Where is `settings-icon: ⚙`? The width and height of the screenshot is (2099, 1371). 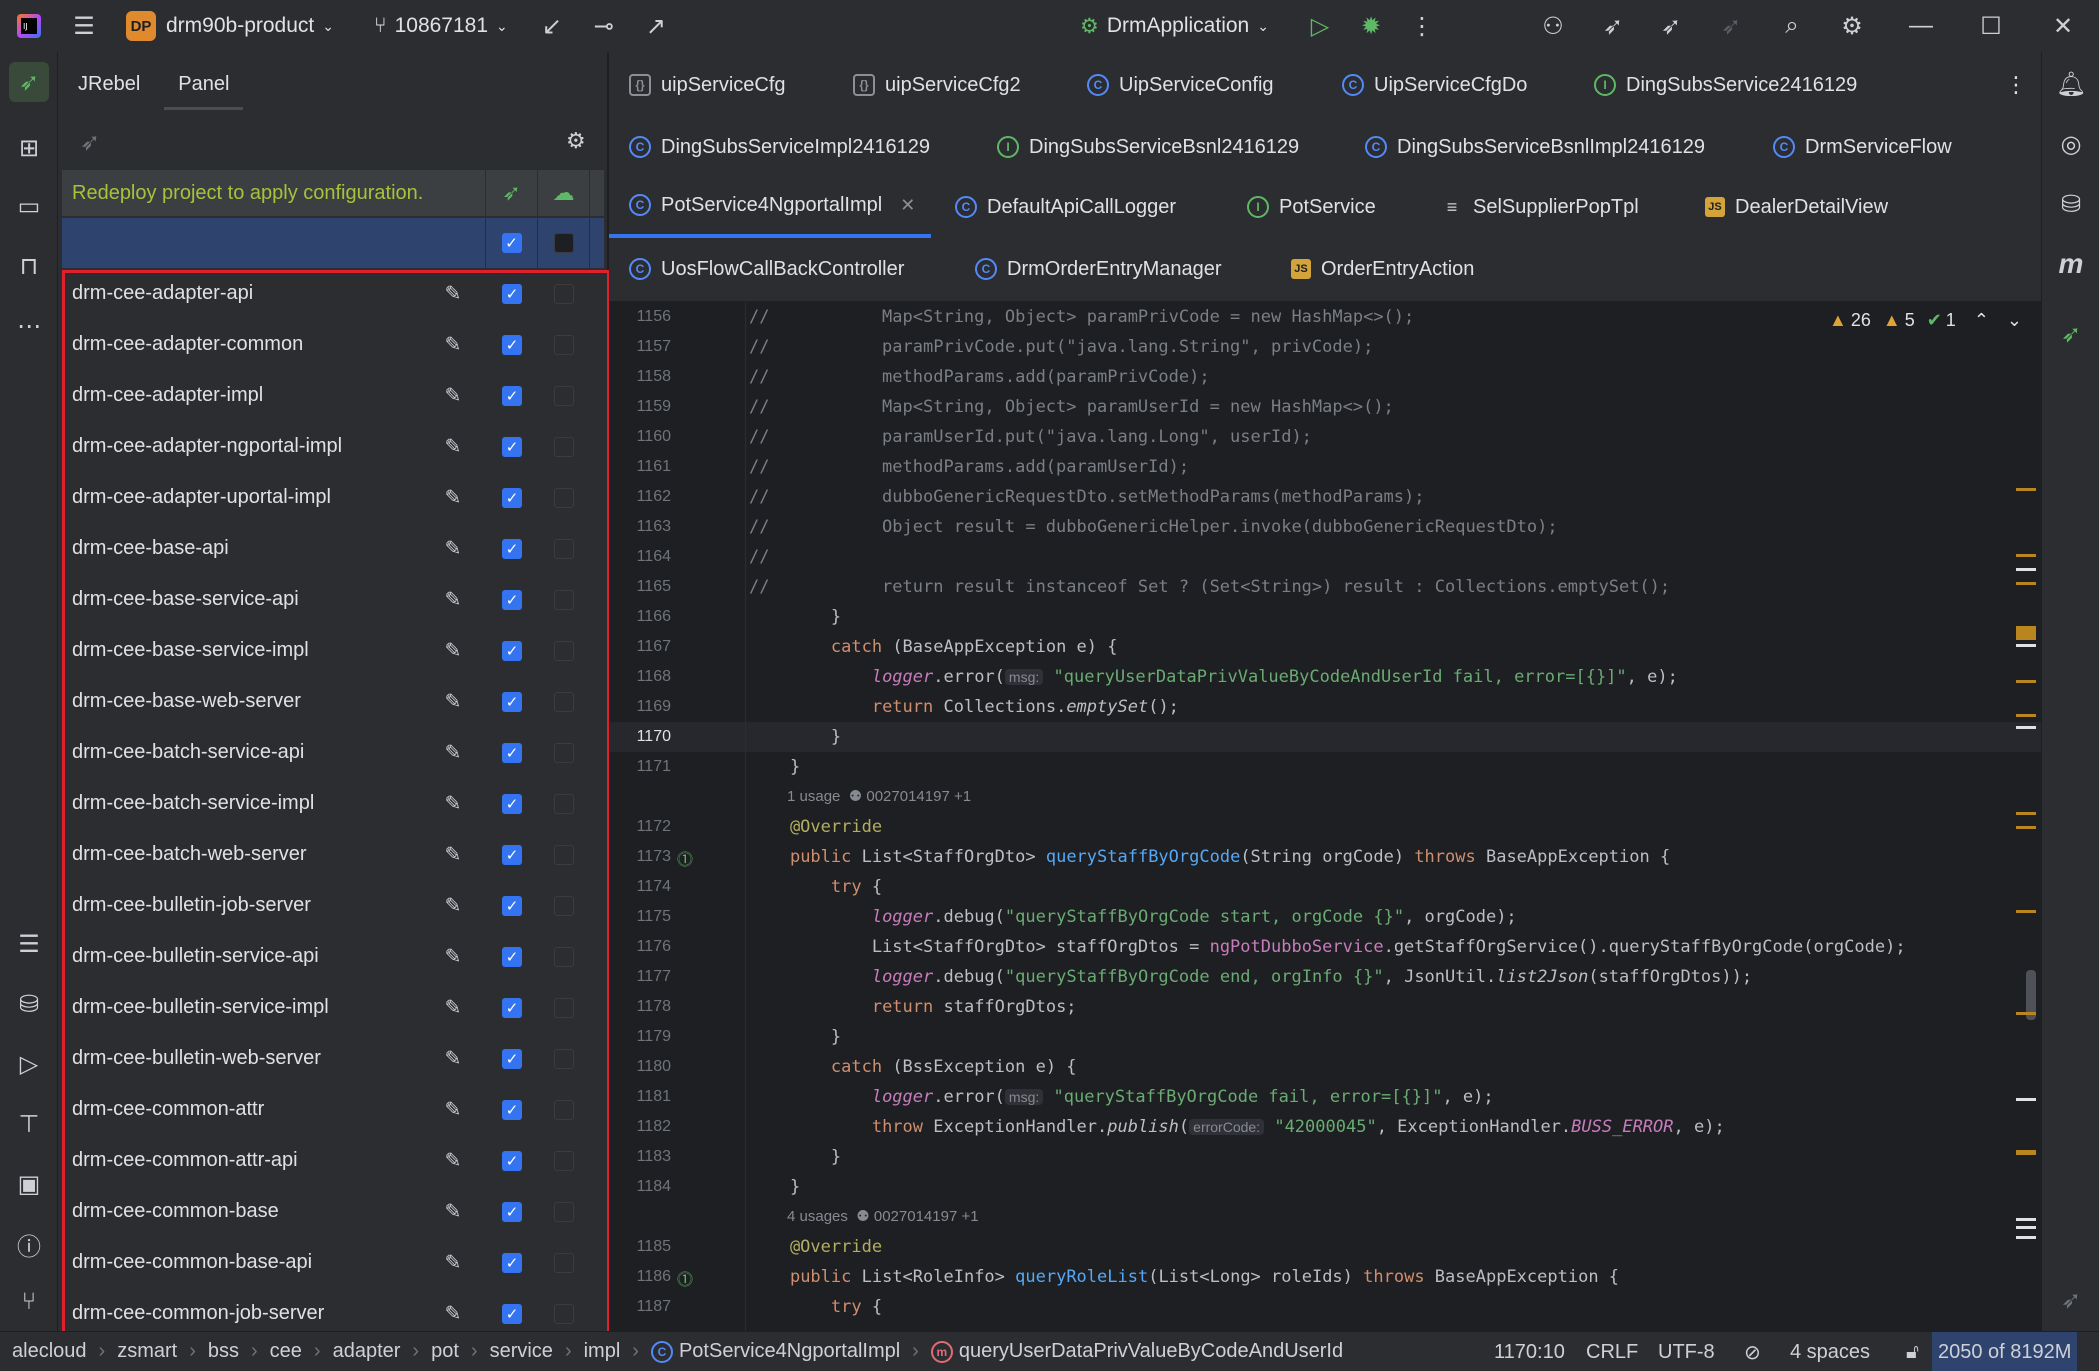
settings-icon: ⚙ is located at coordinates (1852, 26).